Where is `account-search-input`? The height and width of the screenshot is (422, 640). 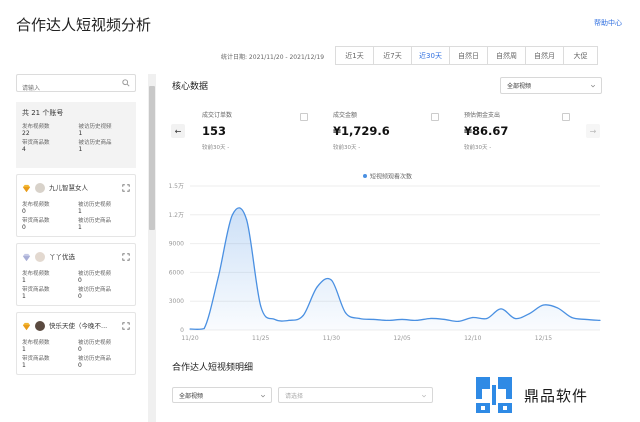
account-search-input is located at coordinates (72, 88).